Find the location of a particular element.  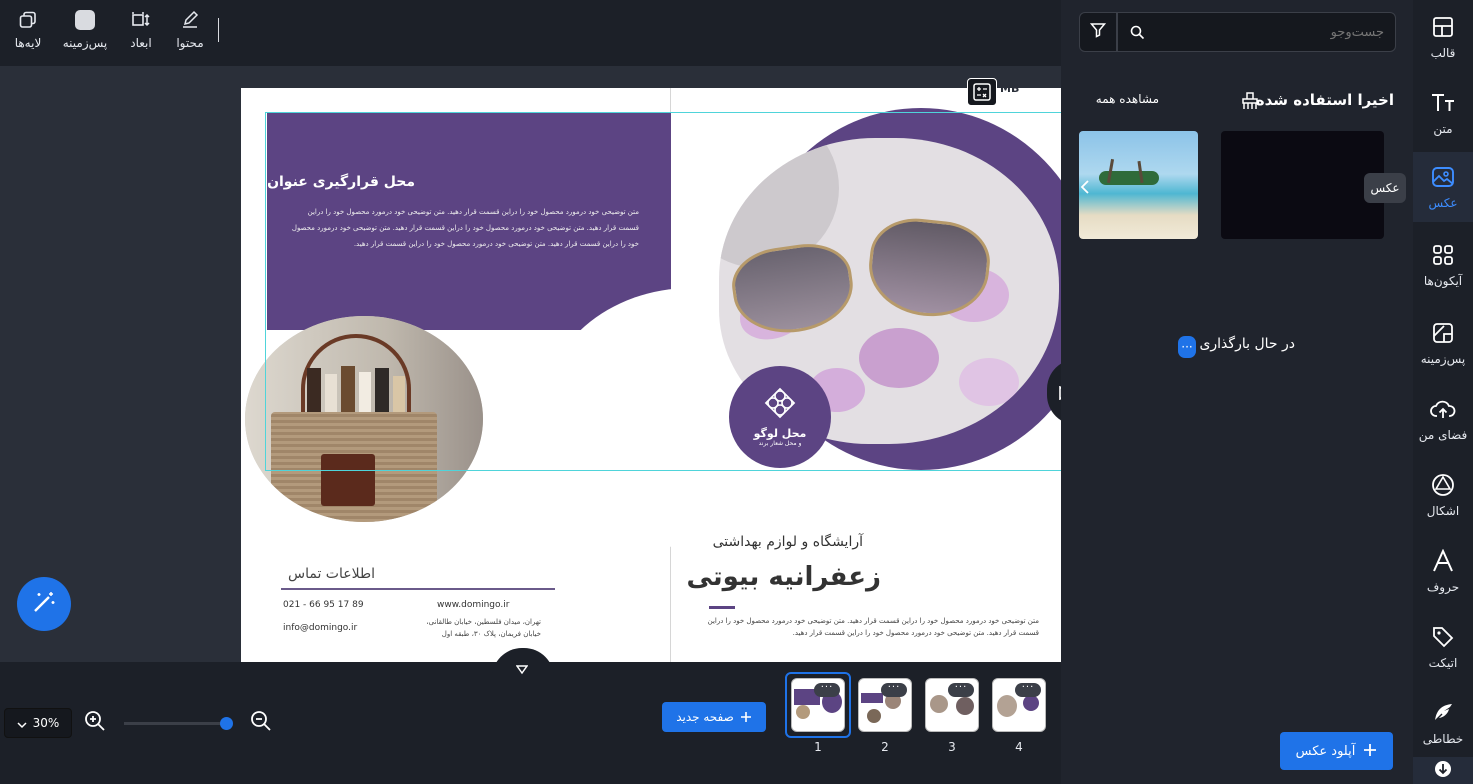

rail-item-image: عکس is located at coordinates (1443, 187).